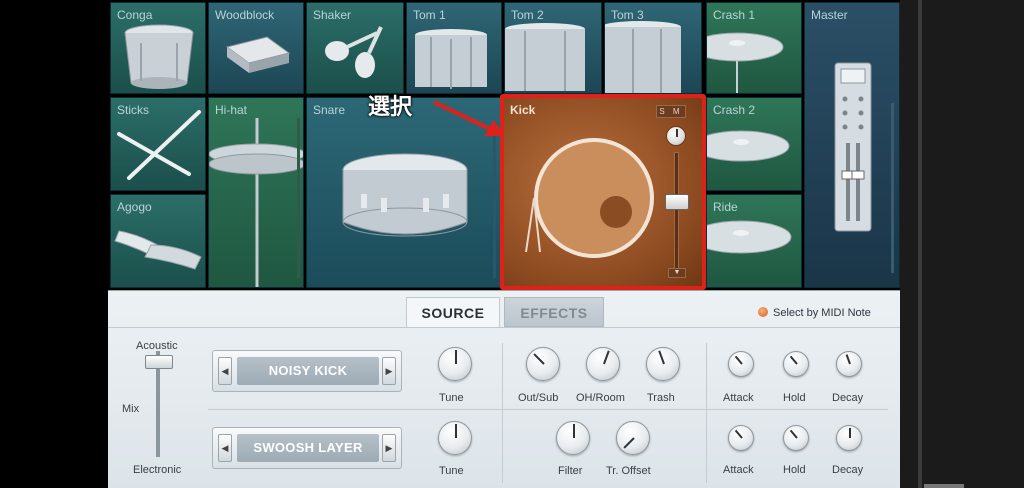 The width and height of the screenshot is (1024, 488). Describe the element at coordinates (677, 202) in the screenshot. I see `kick-fader-handle` at that location.